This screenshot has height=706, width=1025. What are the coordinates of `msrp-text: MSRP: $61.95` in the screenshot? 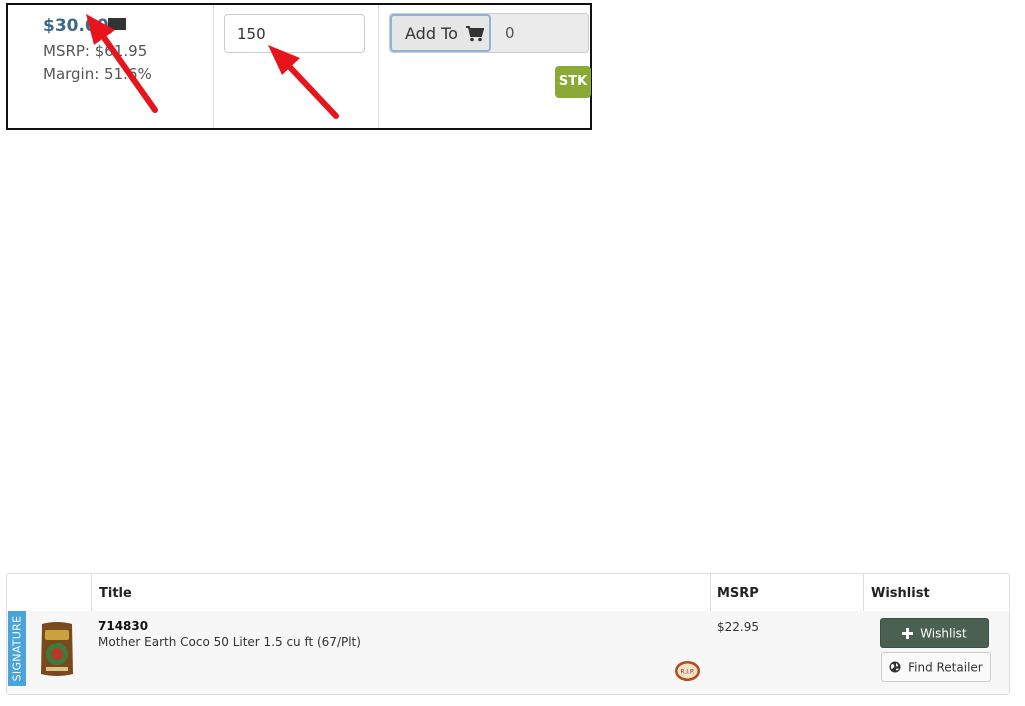 It's located at (95, 51).